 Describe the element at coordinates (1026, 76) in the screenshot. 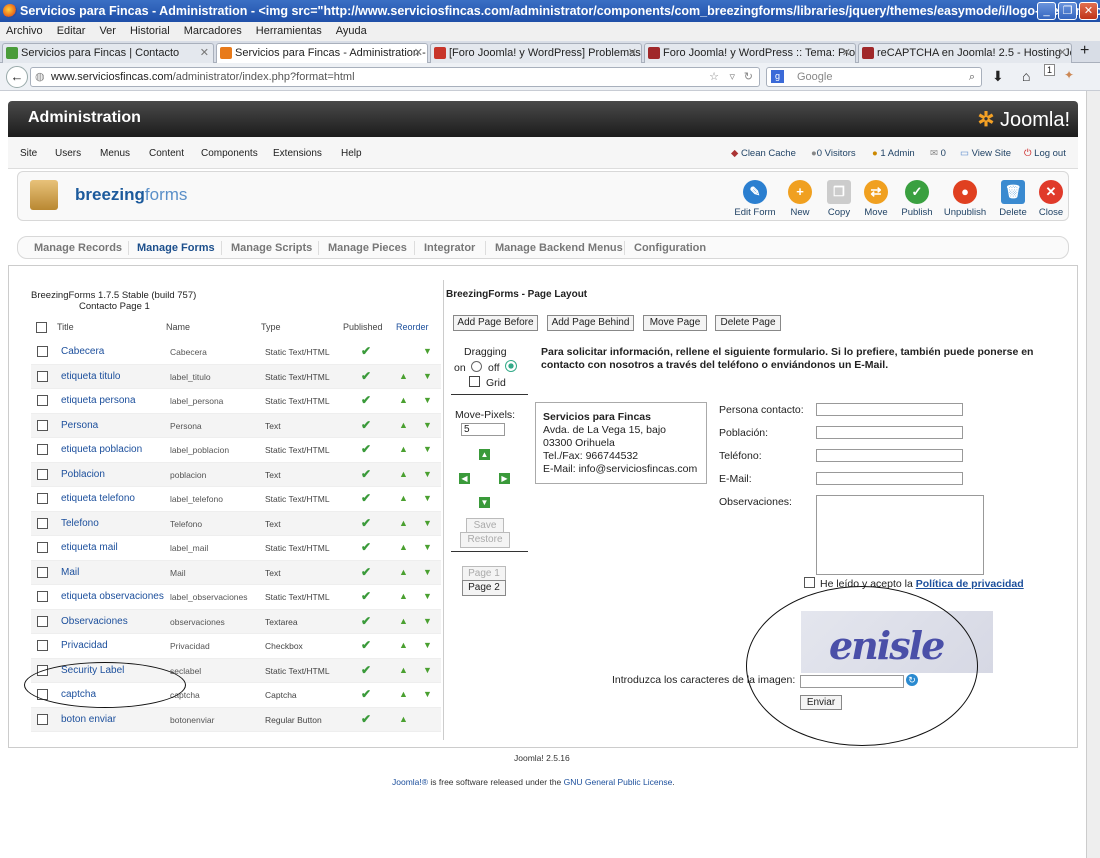

I see `home-icon: ⌂` at that location.